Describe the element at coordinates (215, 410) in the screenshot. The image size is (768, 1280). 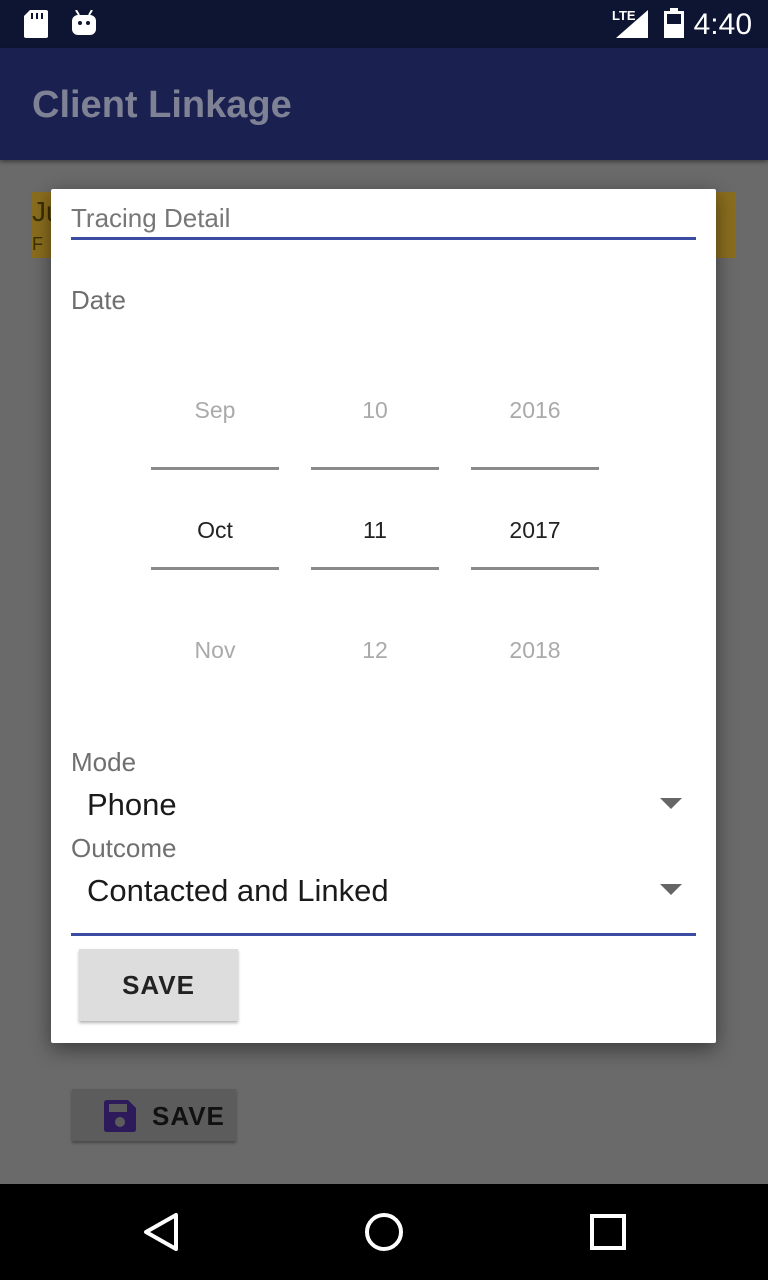
I see `month-prev: Sep` at that location.